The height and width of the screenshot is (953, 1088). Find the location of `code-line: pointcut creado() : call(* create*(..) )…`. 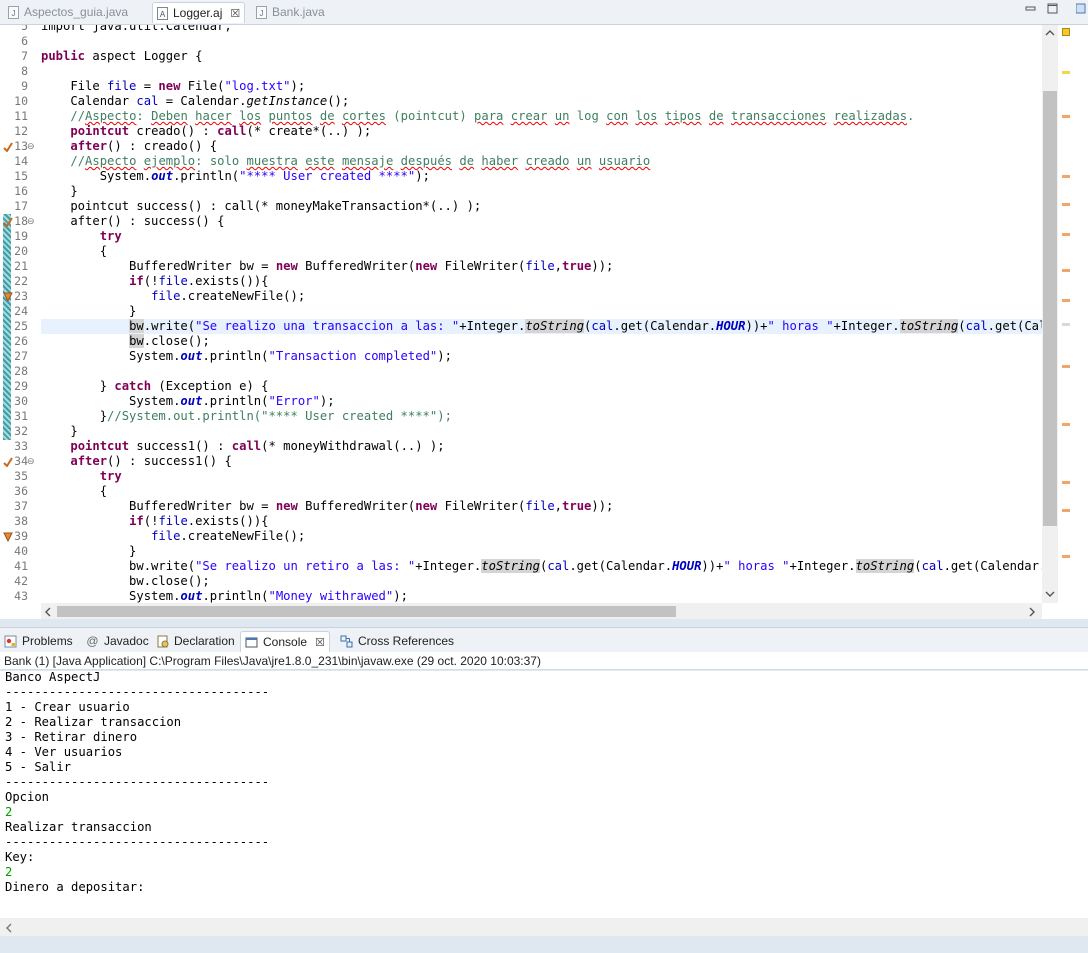

code-line: pointcut creado() : call(* create*(..) )… is located at coordinates (541, 131).